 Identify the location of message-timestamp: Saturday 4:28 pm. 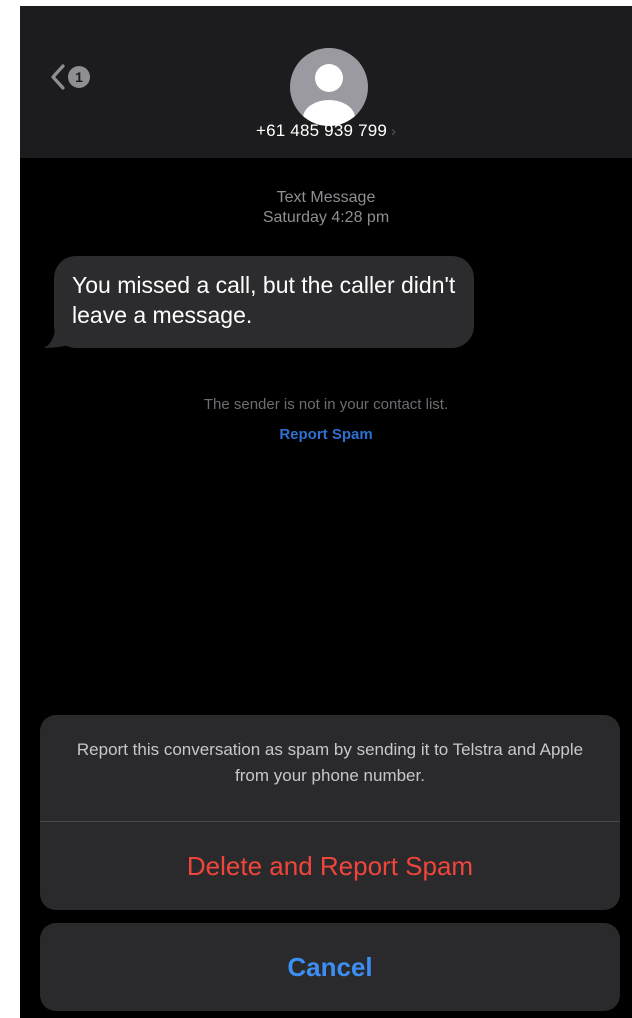
(326, 217).